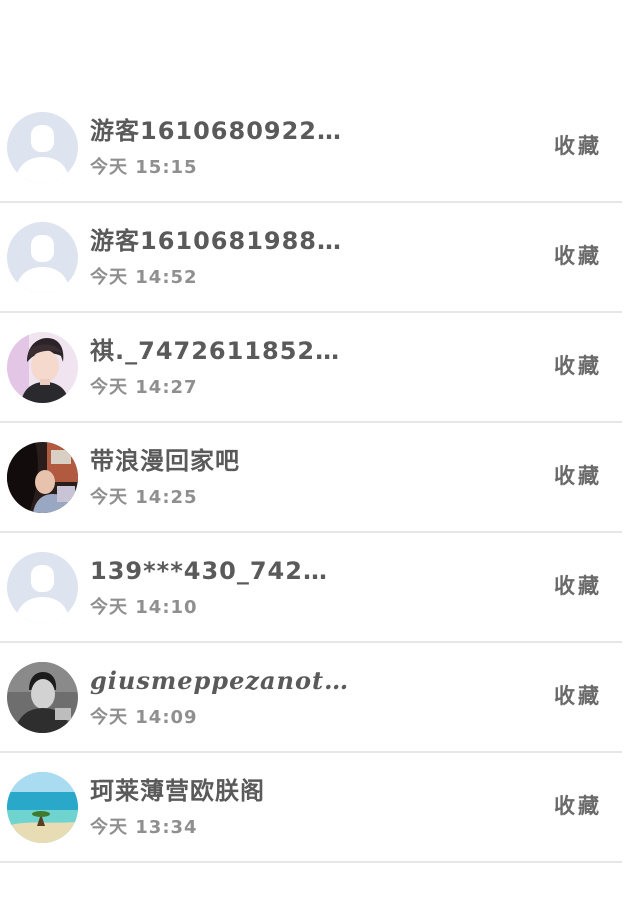 The width and height of the screenshot is (640, 912). What do you see at coordinates (311, 588) in the screenshot?
I see `list-item: 139***430_742… 今天 14:10 收藏` at bounding box center [311, 588].